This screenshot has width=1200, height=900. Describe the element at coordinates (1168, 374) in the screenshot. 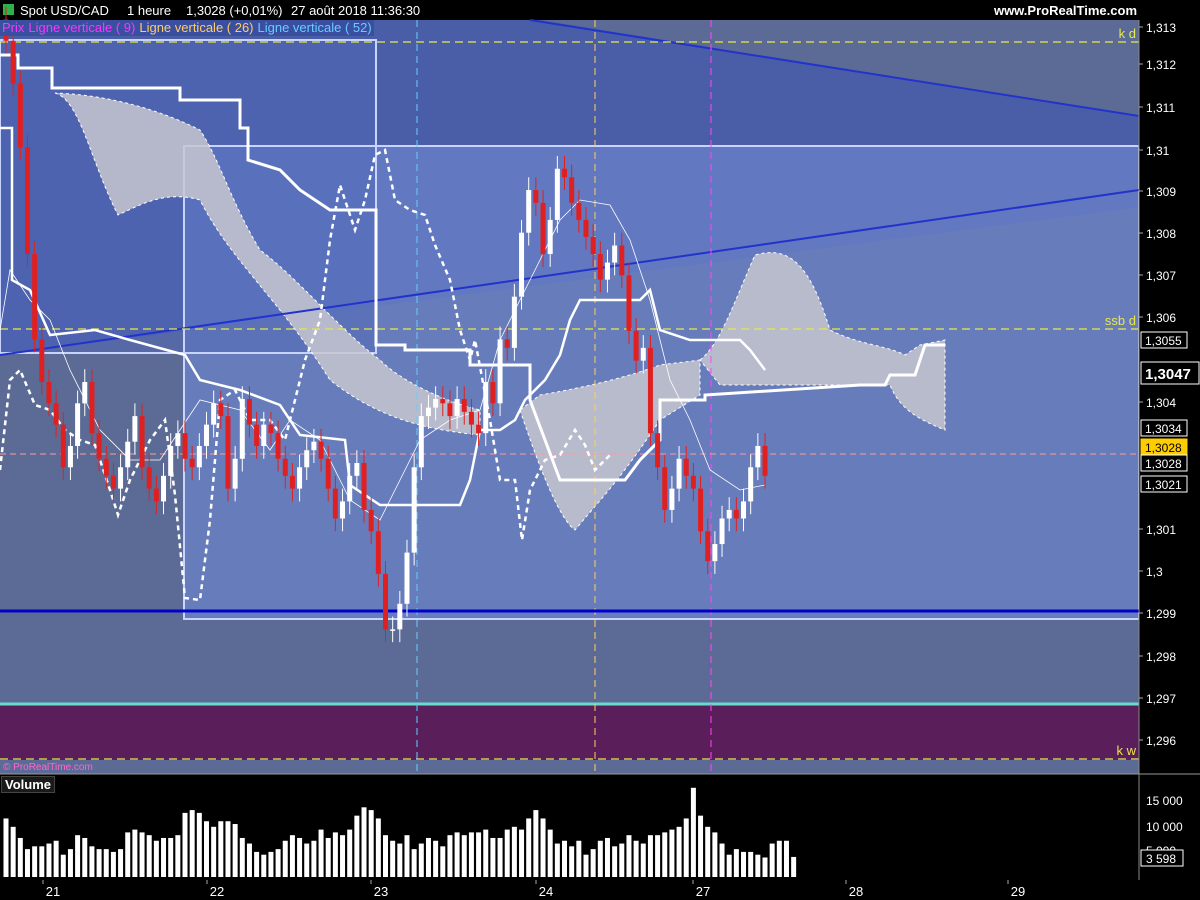

I see `price-flag-label: 1,3047` at that location.